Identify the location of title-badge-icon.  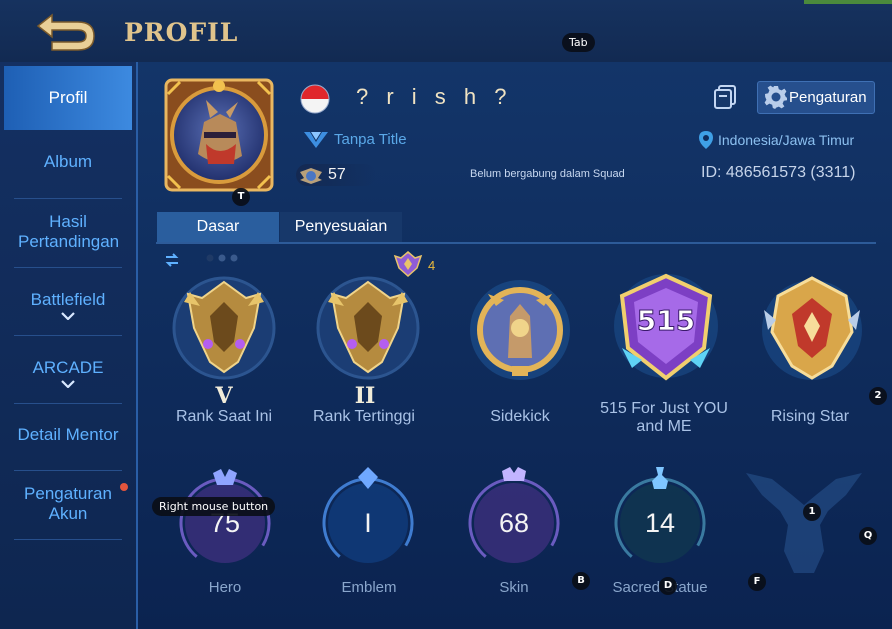
(316, 140).